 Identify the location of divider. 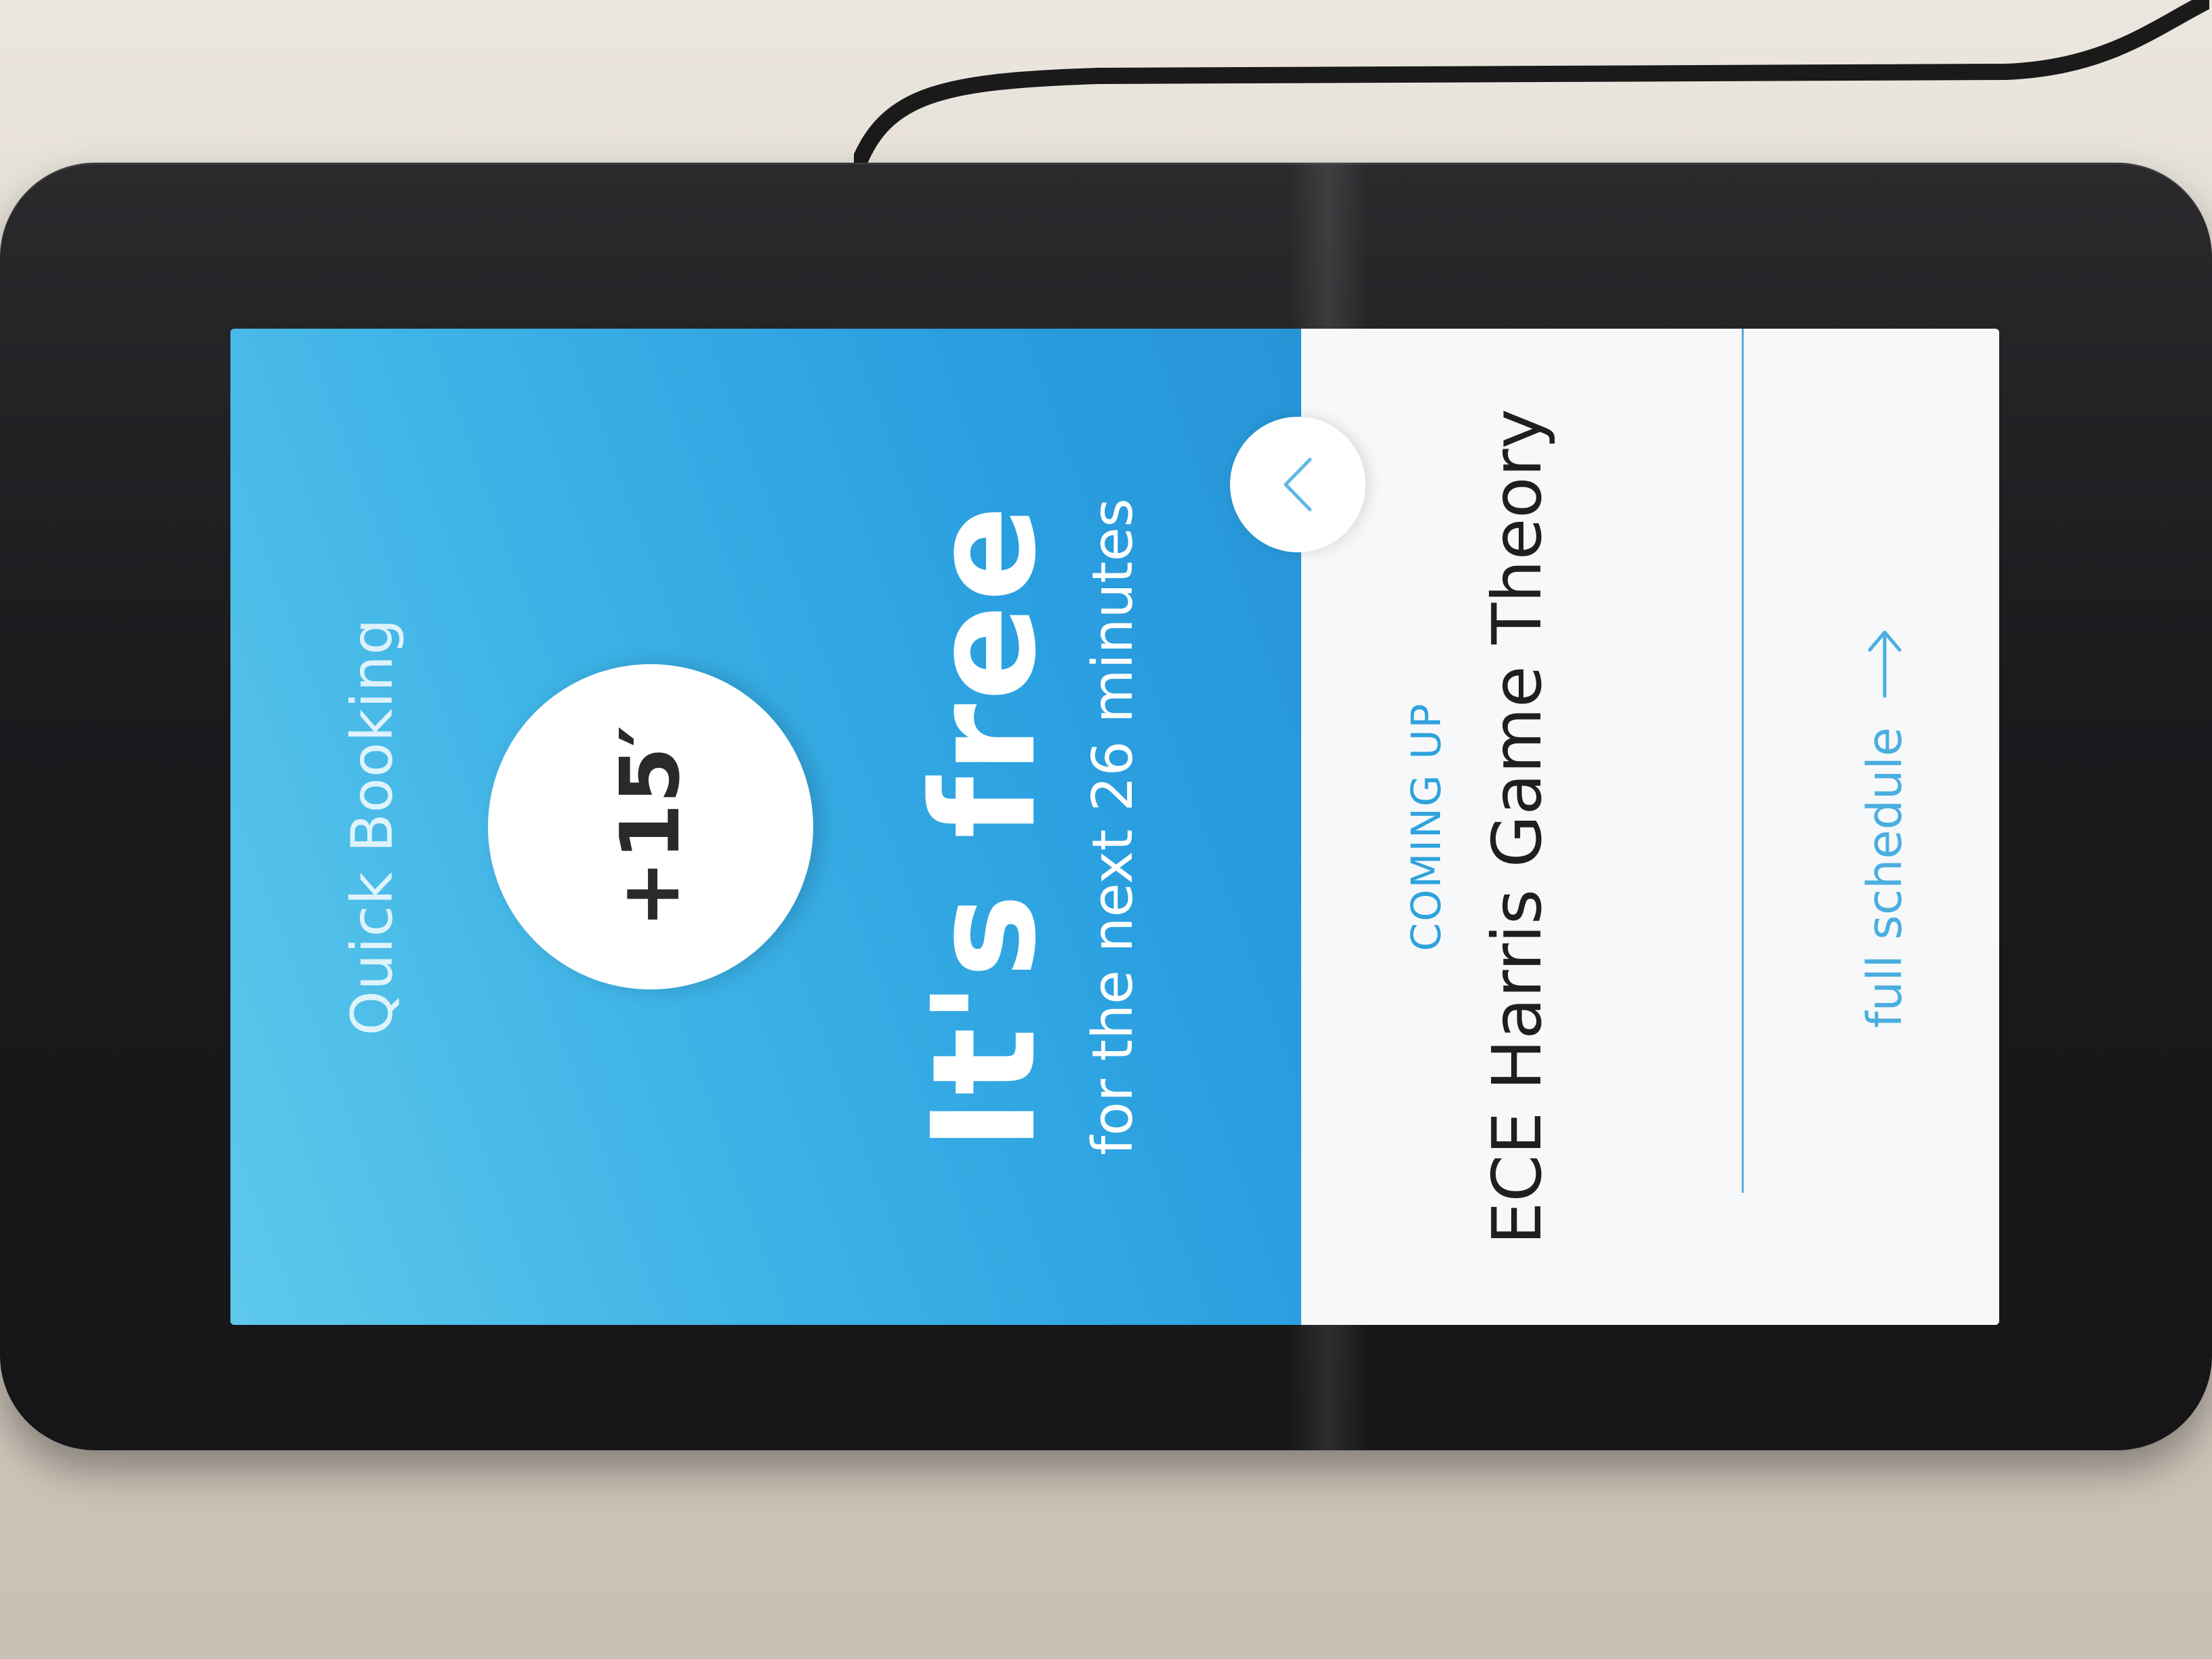
(1743, 761).